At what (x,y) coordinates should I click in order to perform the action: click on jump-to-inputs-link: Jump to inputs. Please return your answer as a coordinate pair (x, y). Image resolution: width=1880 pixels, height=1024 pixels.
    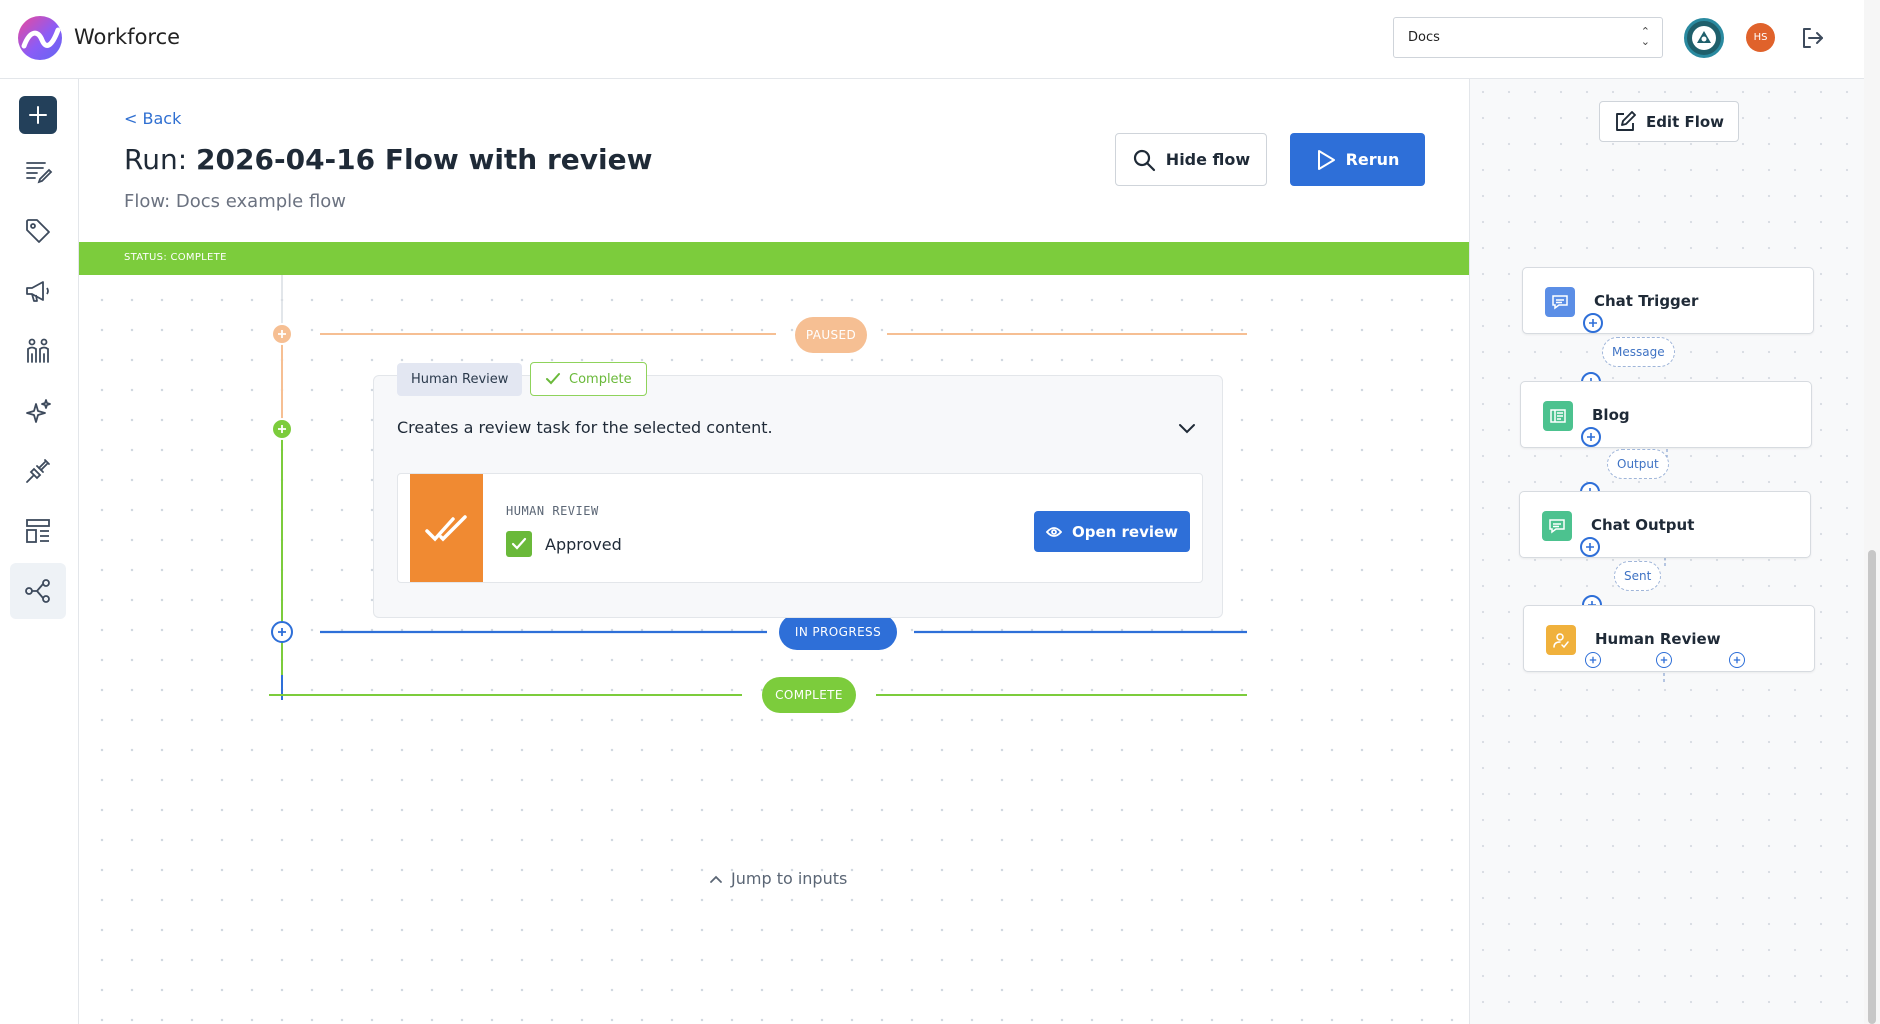
    Looking at the image, I should click on (778, 878).